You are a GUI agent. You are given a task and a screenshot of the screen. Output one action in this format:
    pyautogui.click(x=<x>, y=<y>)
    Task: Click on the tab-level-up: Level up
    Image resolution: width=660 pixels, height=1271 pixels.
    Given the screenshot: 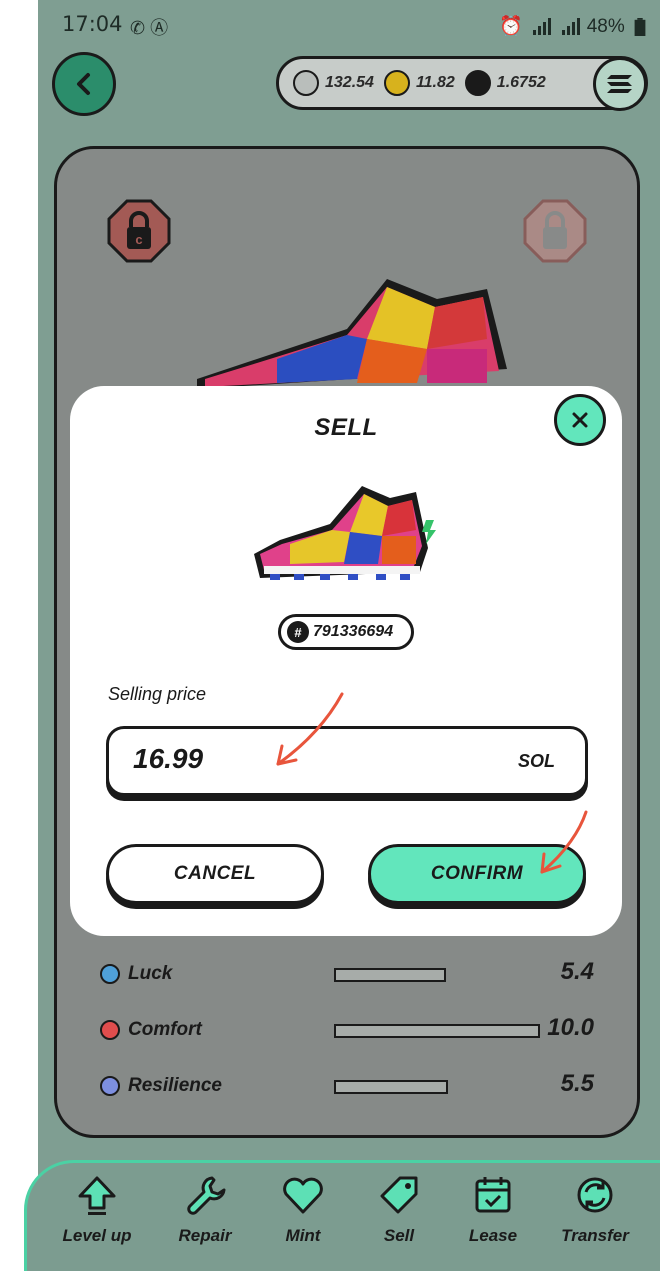 What is the action you would take?
    pyautogui.click(x=97, y=1217)
    